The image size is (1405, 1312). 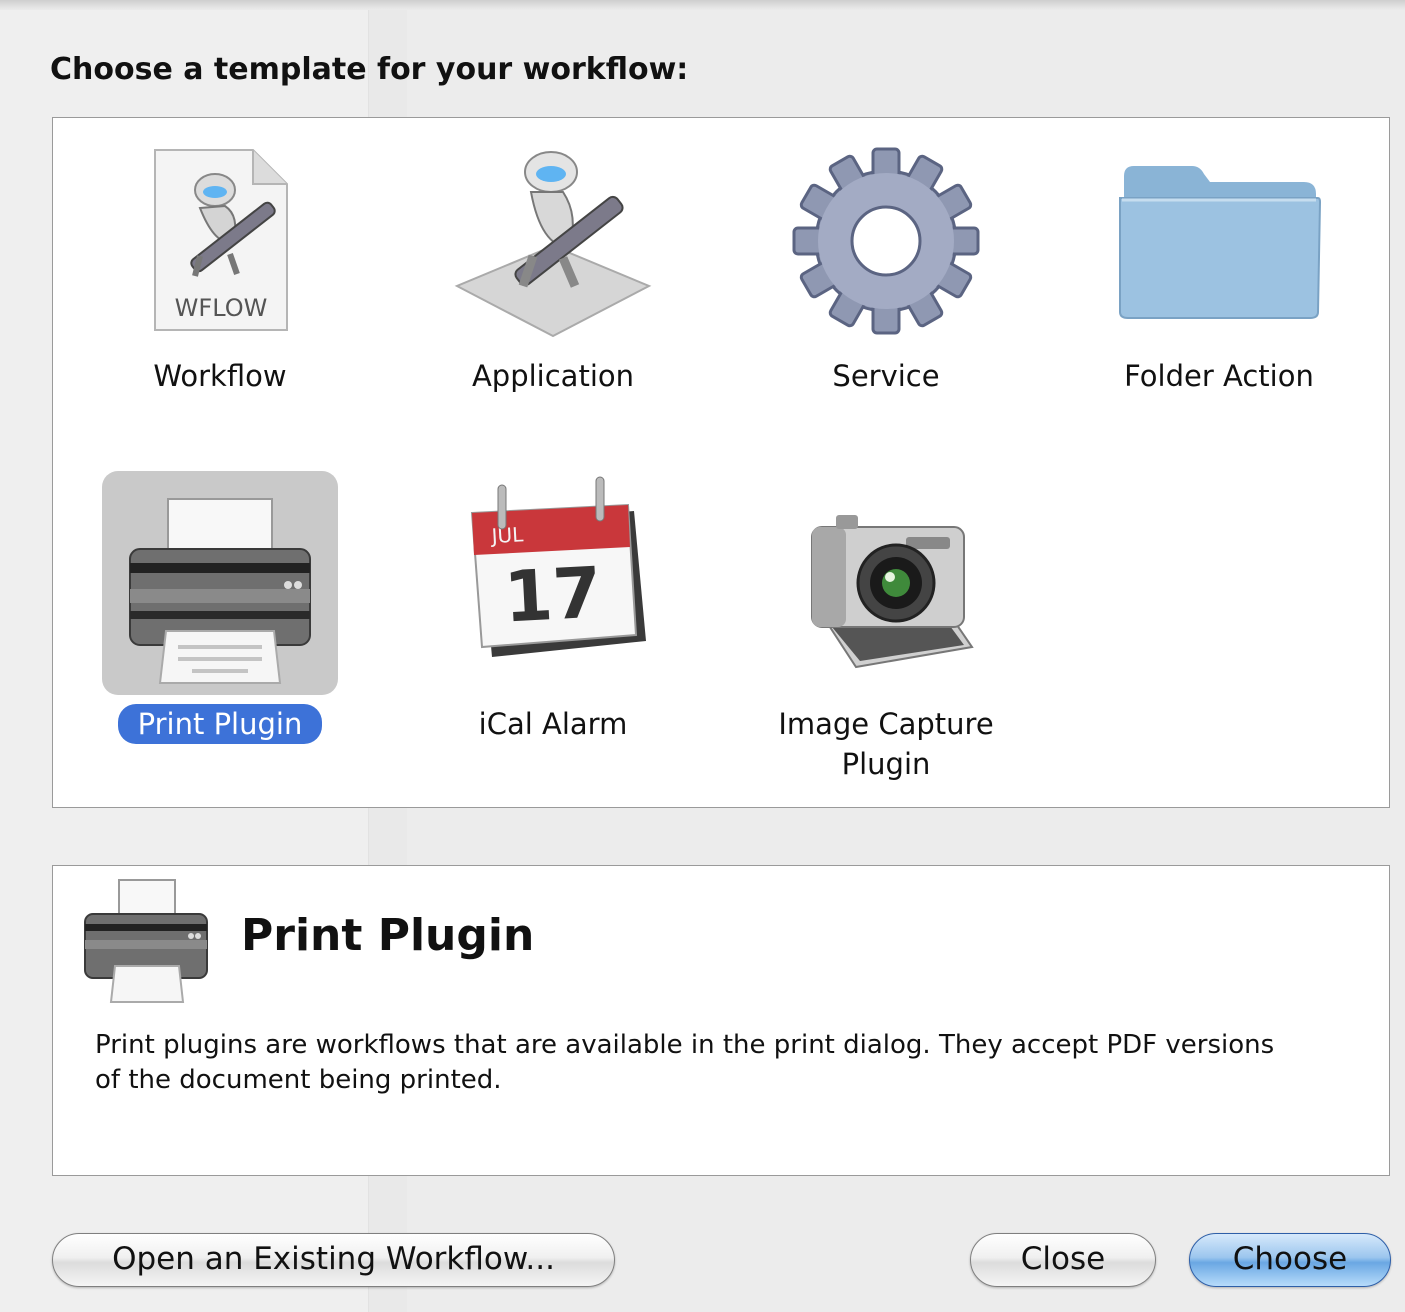 What do you see at coordinates (1219, 236) in the screenshot?
I see `folder-icon` at bounding box center [1219, 236].